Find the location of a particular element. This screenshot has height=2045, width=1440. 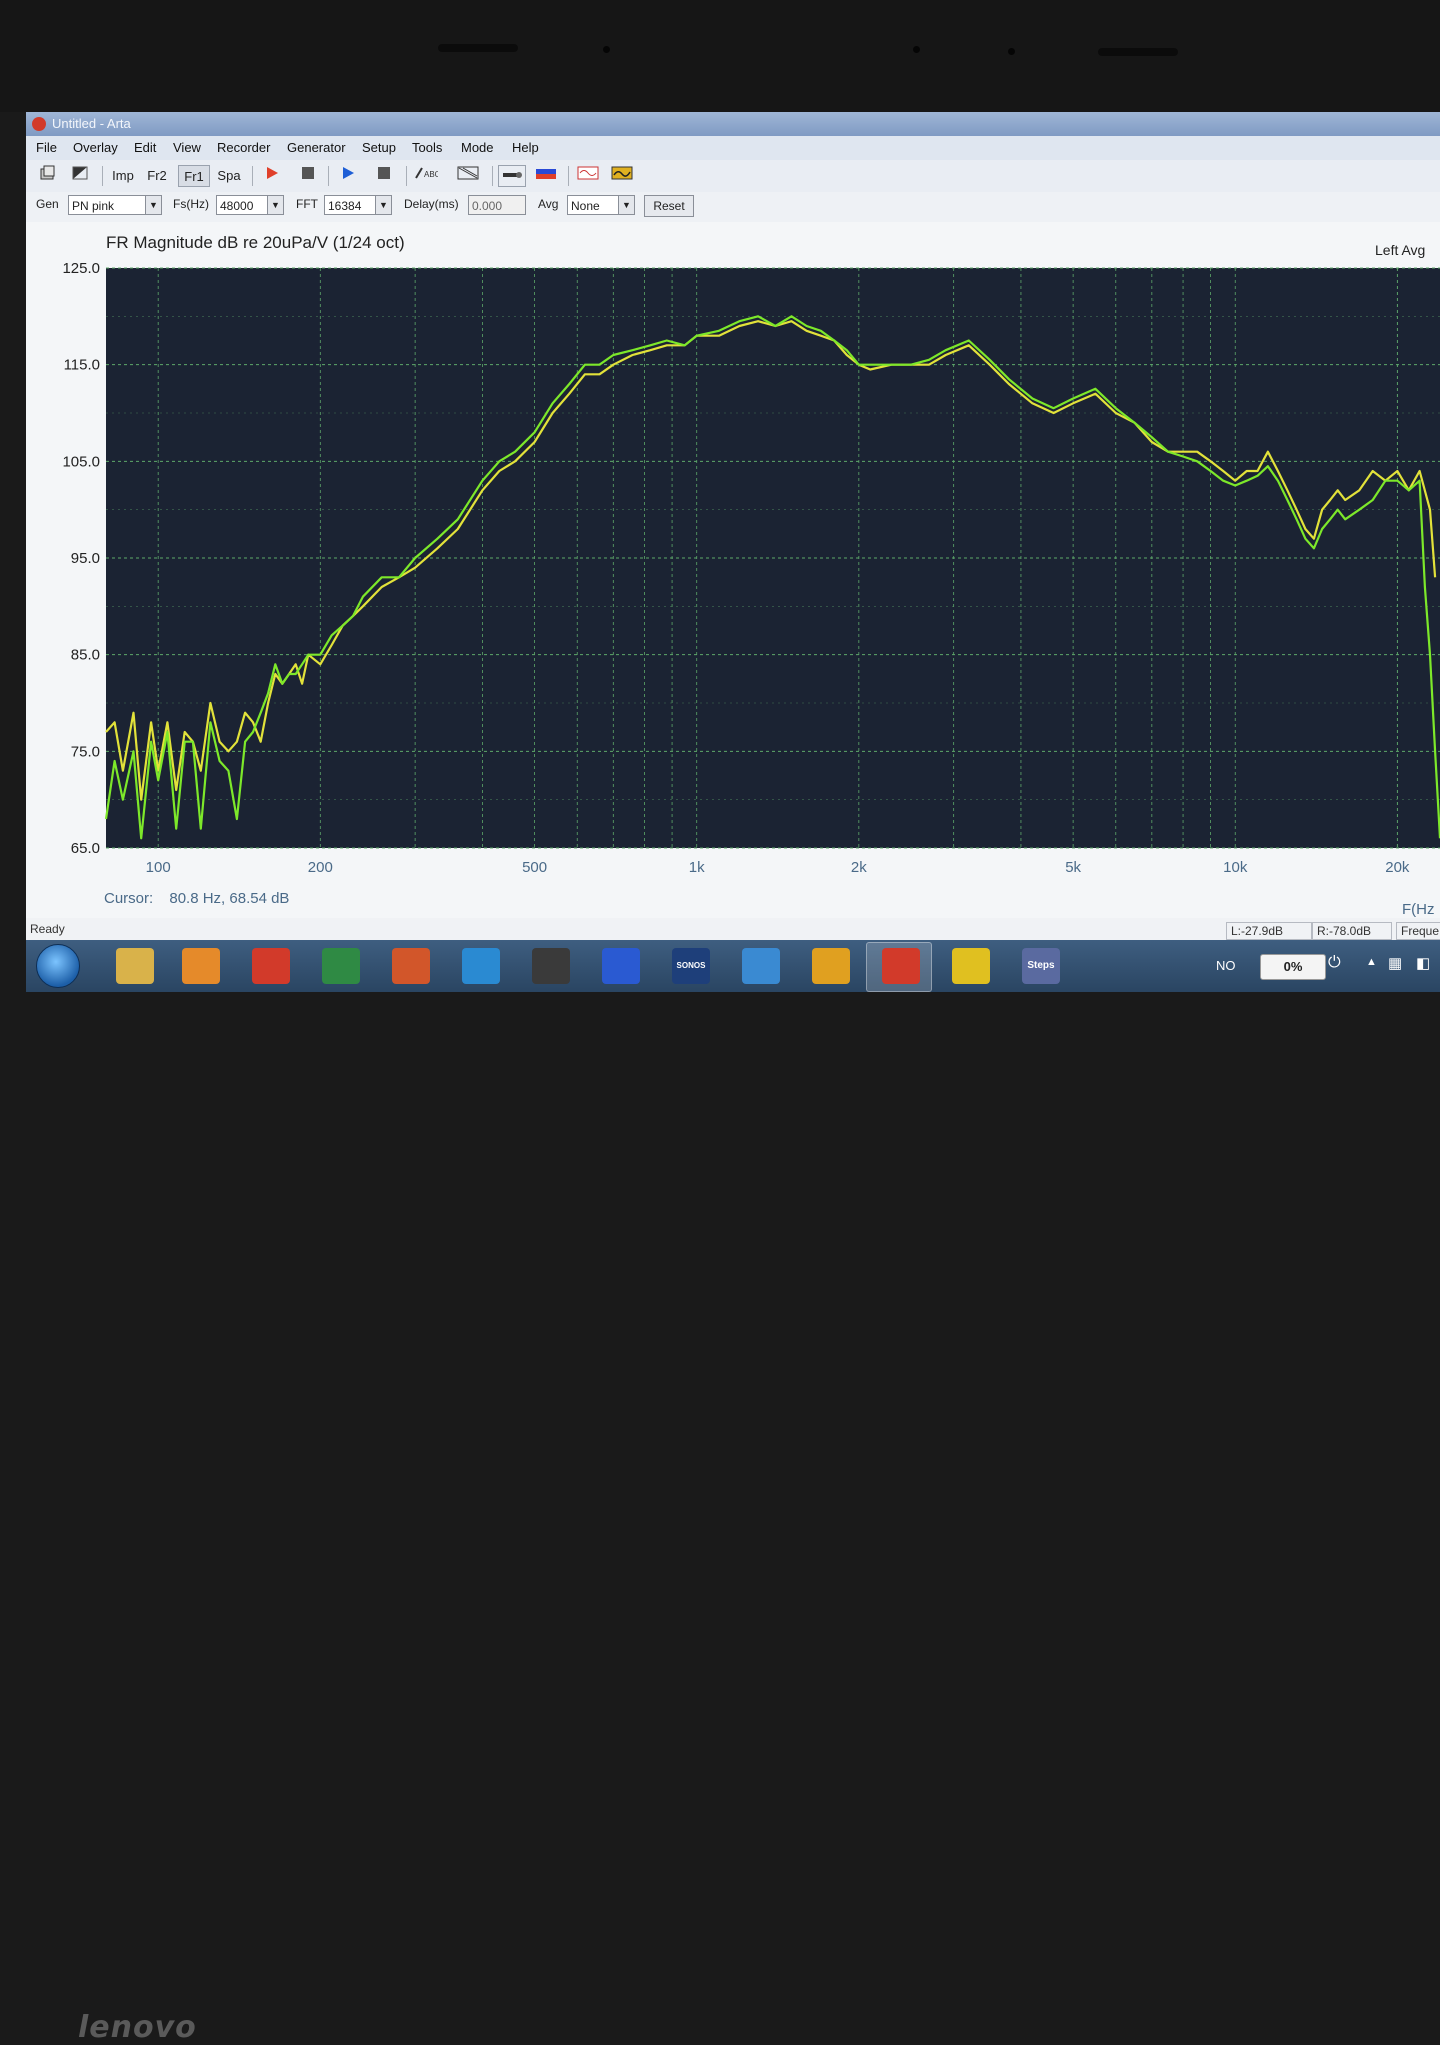

menu-generator: Generator is located at coordinates (316, 147).